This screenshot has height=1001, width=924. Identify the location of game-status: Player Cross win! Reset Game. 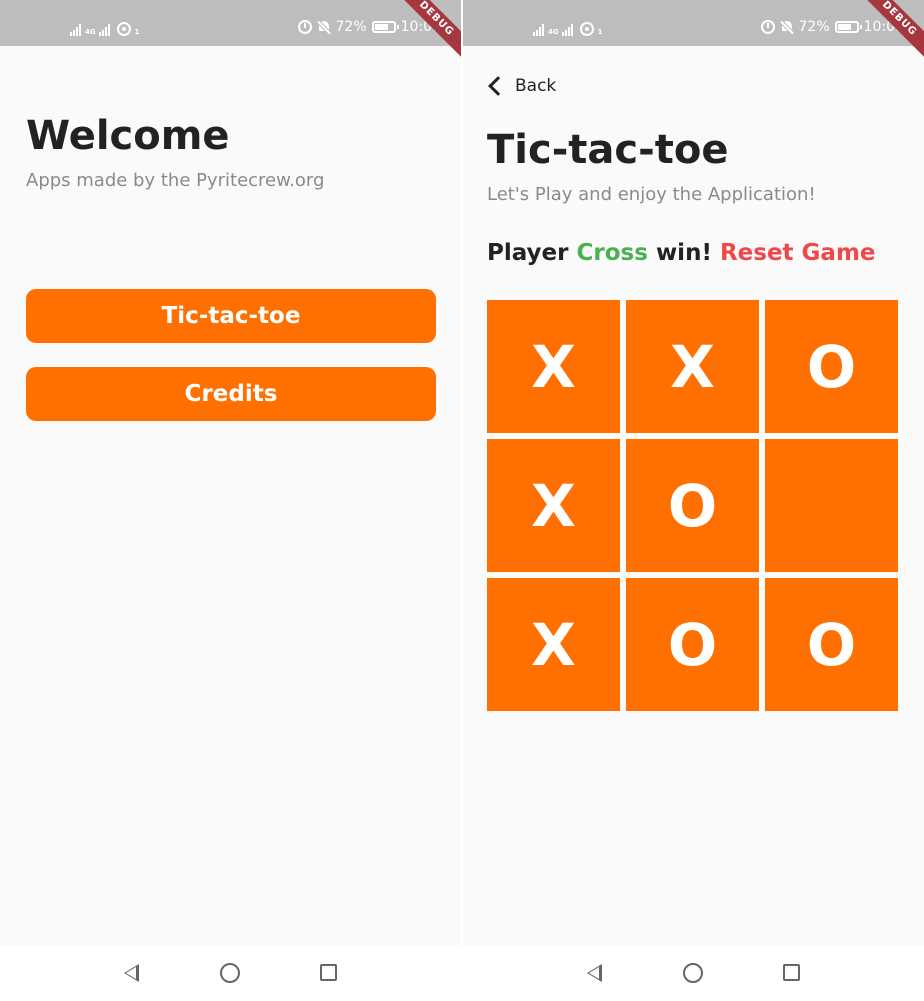
(681, 253).